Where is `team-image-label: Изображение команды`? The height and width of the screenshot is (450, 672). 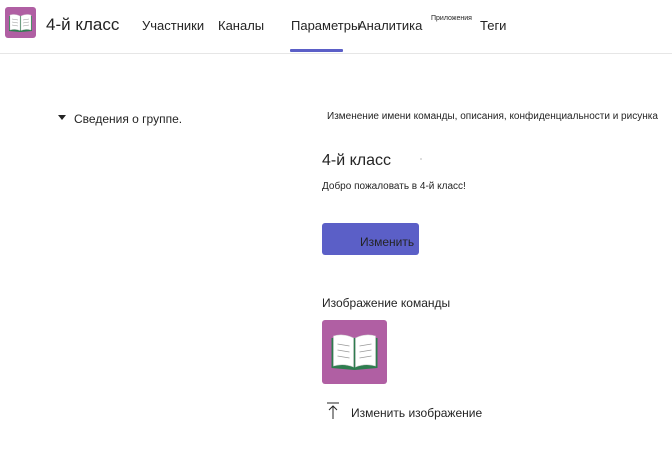 team-image-label: Изображение команды is located at coordinates (386, 303).